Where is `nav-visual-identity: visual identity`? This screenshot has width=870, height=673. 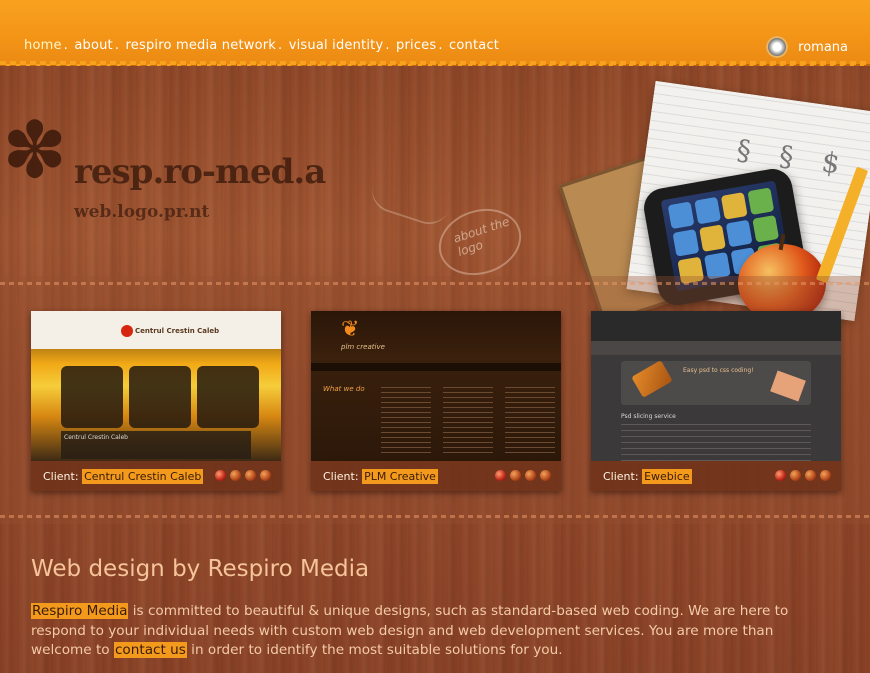 nav-visual-identity: visual identity is located at coordinates (336, 45).